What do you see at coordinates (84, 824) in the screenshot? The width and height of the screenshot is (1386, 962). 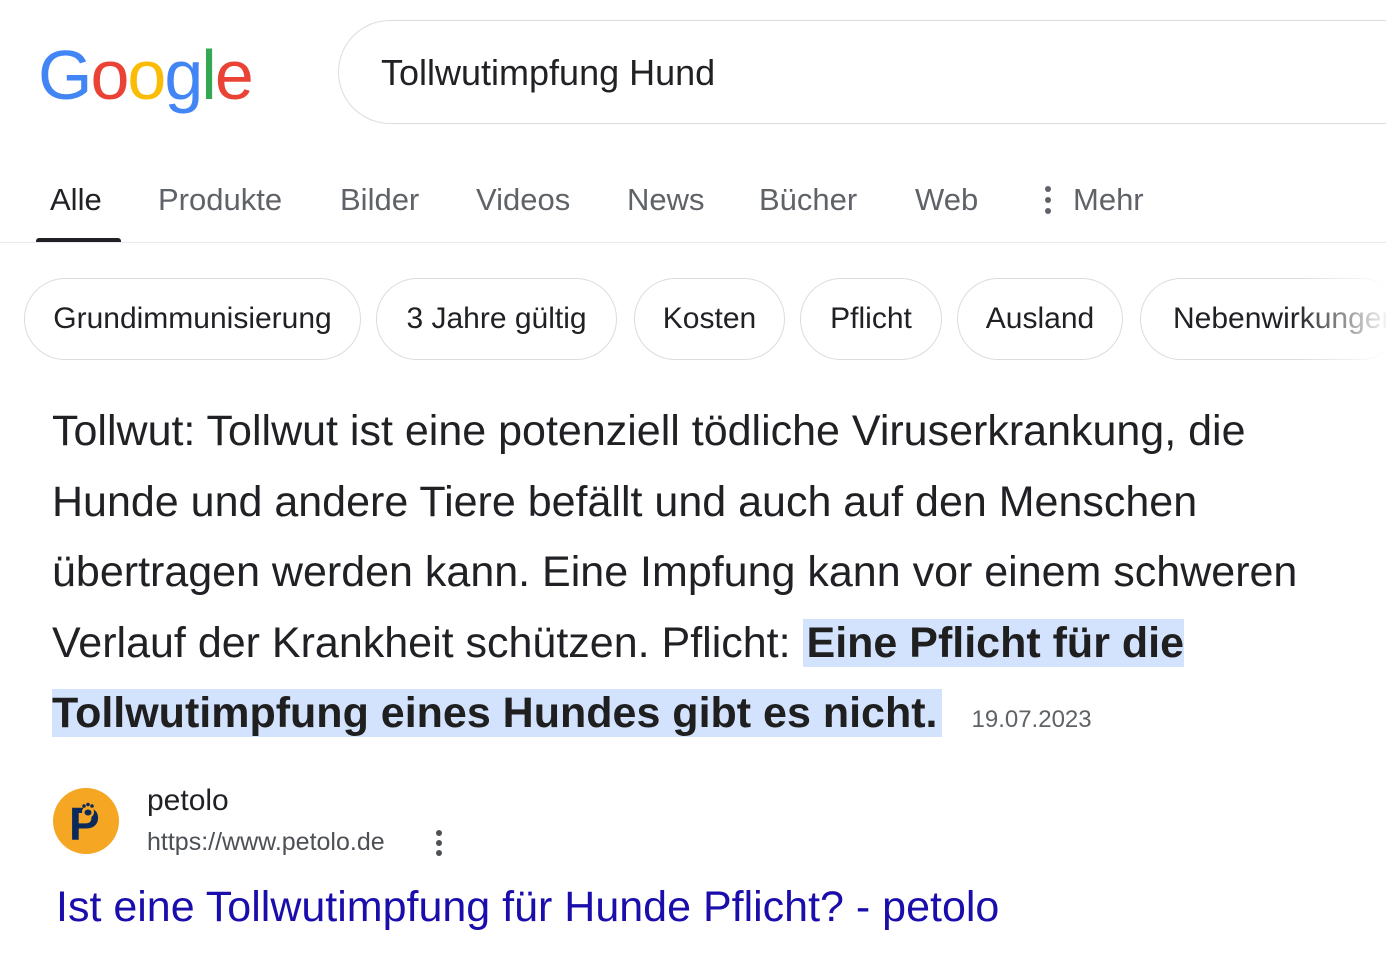 I see `paw-p-icon: P` at bounding box center [84, 824].